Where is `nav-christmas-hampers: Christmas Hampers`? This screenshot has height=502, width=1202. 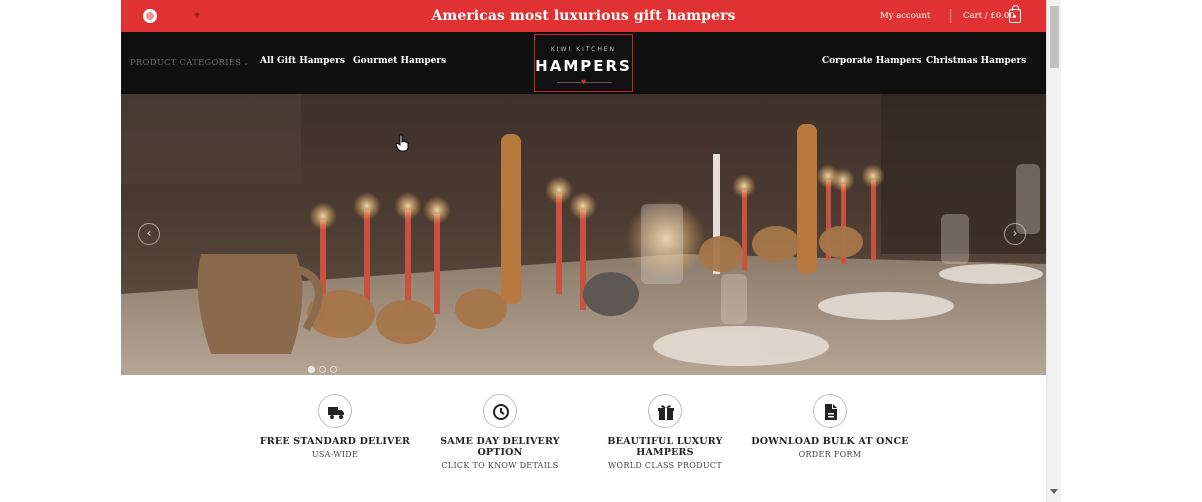 nav-christmas-hampers: Christmas Hampers is located at coordinates (976, 61).